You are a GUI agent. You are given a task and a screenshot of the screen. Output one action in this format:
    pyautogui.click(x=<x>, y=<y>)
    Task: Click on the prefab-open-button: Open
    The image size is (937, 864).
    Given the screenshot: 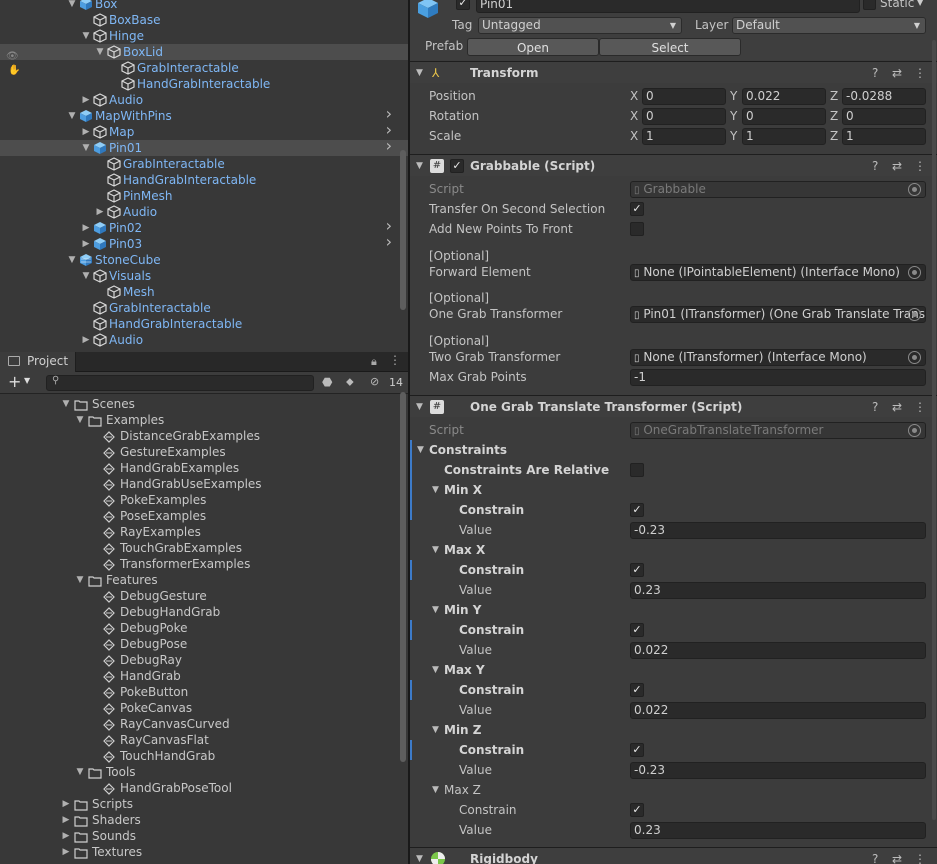 What is the action you would take?
    pyautogui.click(x=533, y=47)
    